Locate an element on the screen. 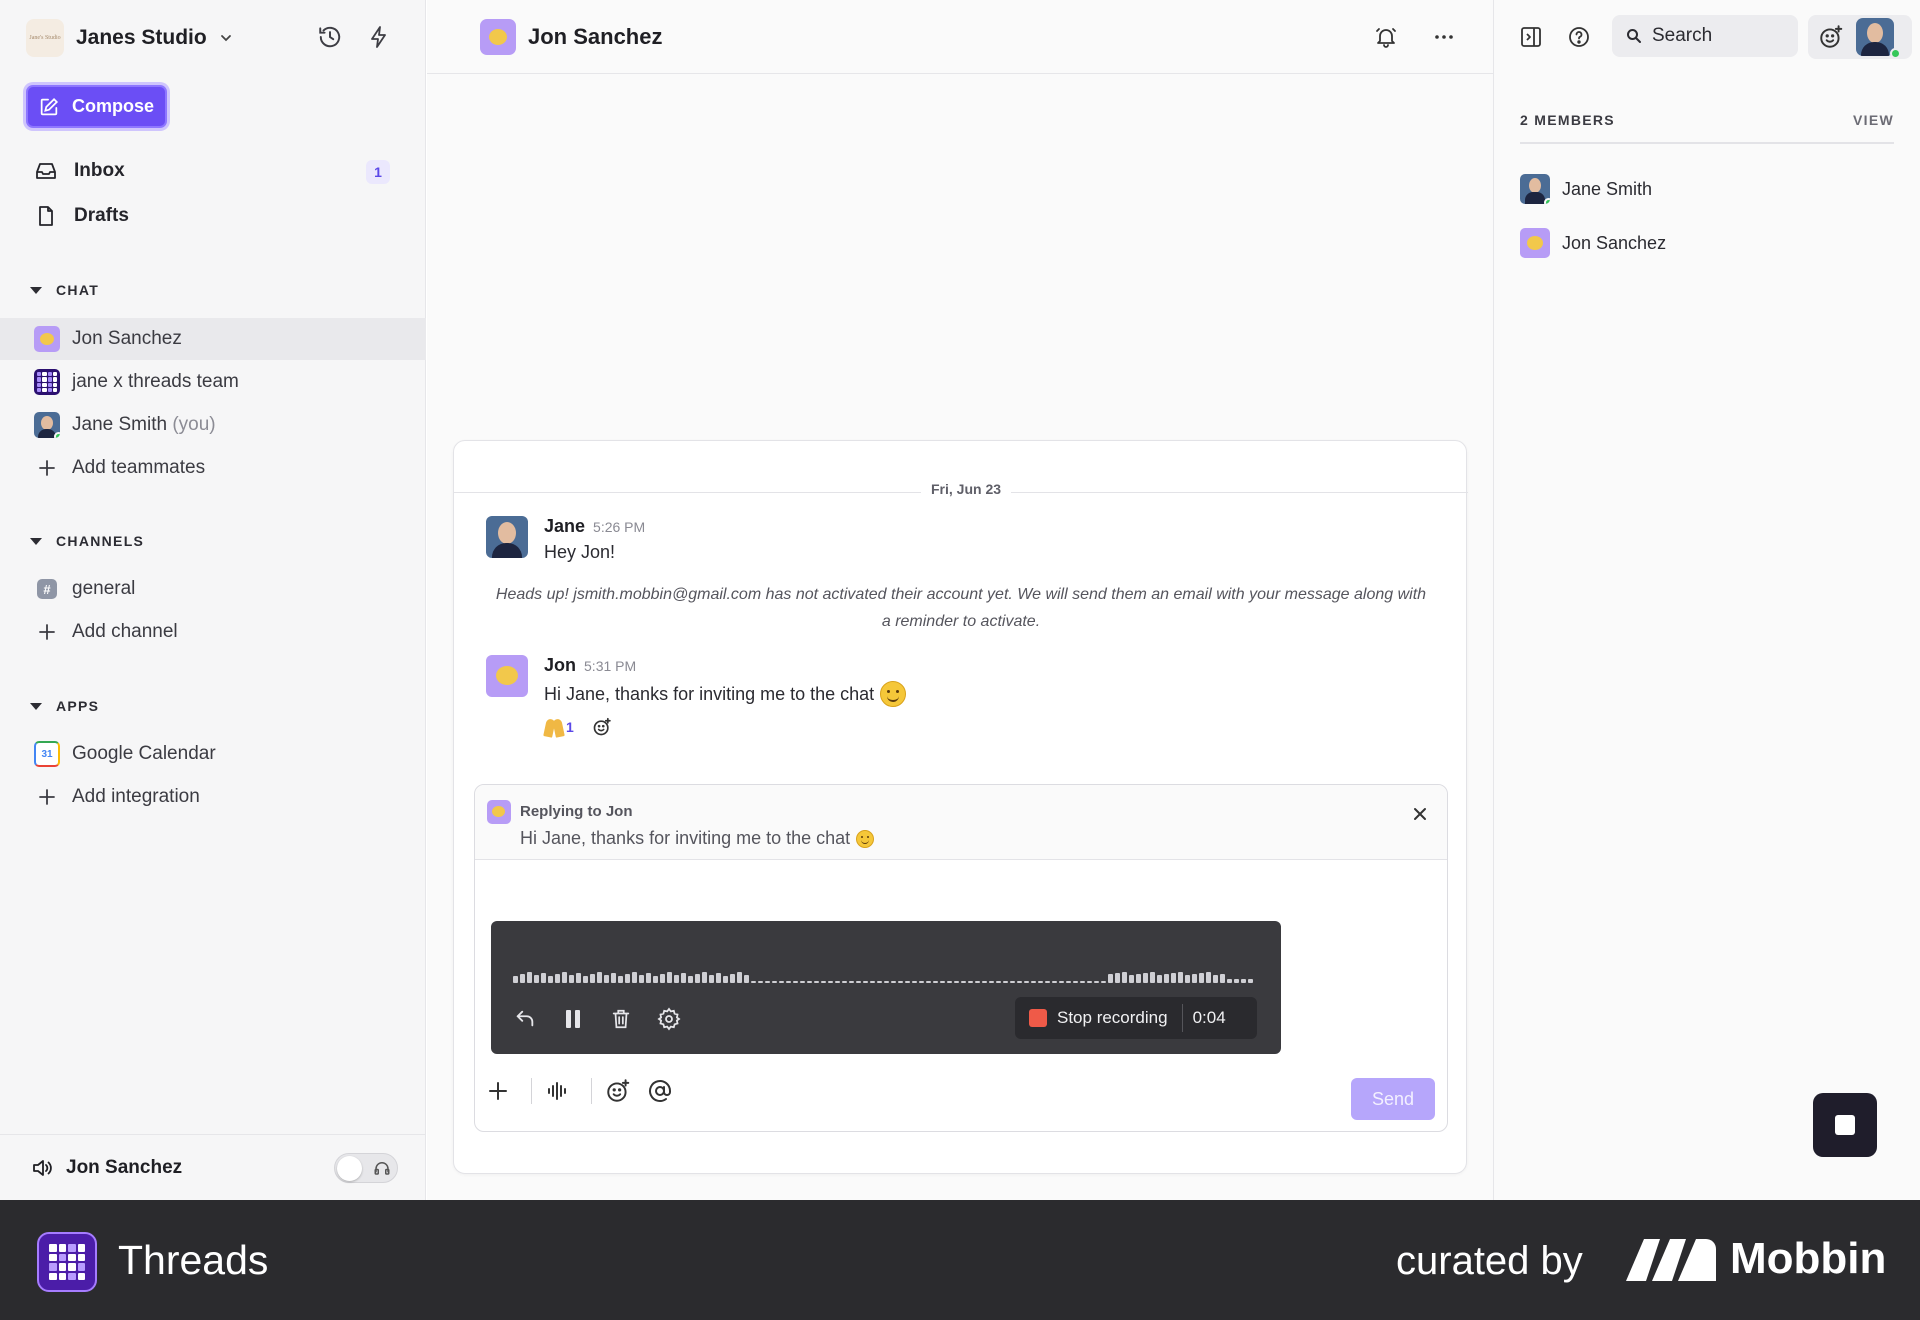  section-title: APPS is located at coordinates (78, 706).